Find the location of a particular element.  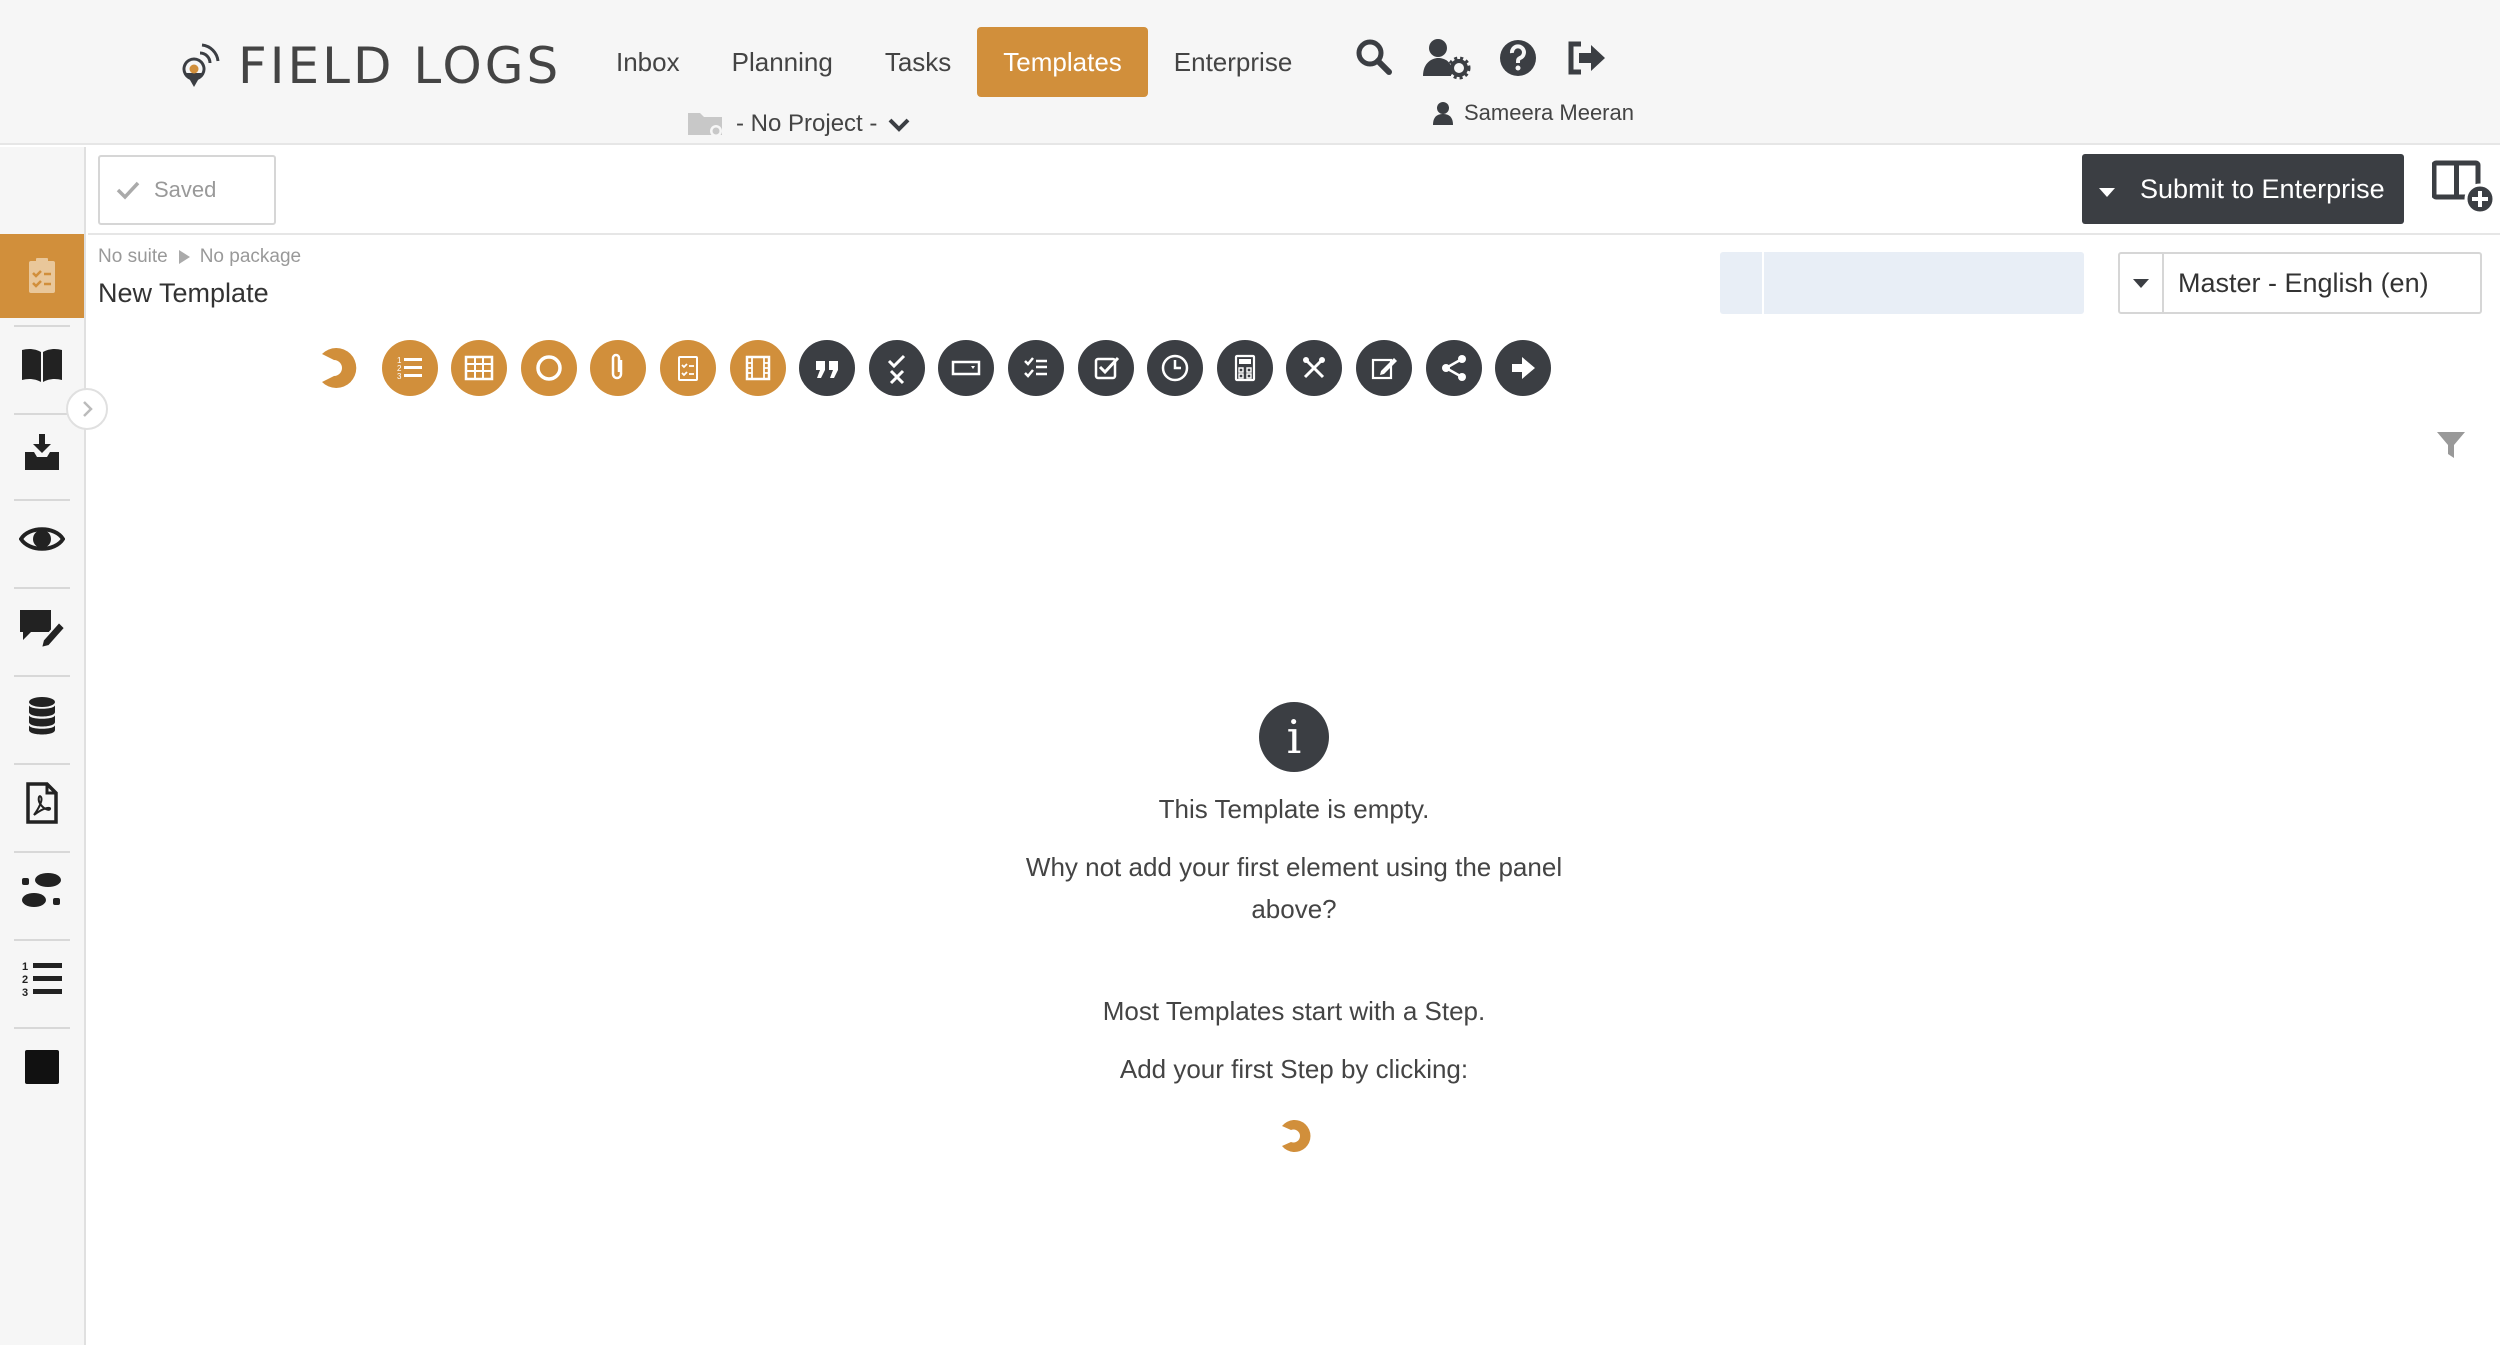

user-name: Sameera Meeran is located at coordinates (1549, 112).